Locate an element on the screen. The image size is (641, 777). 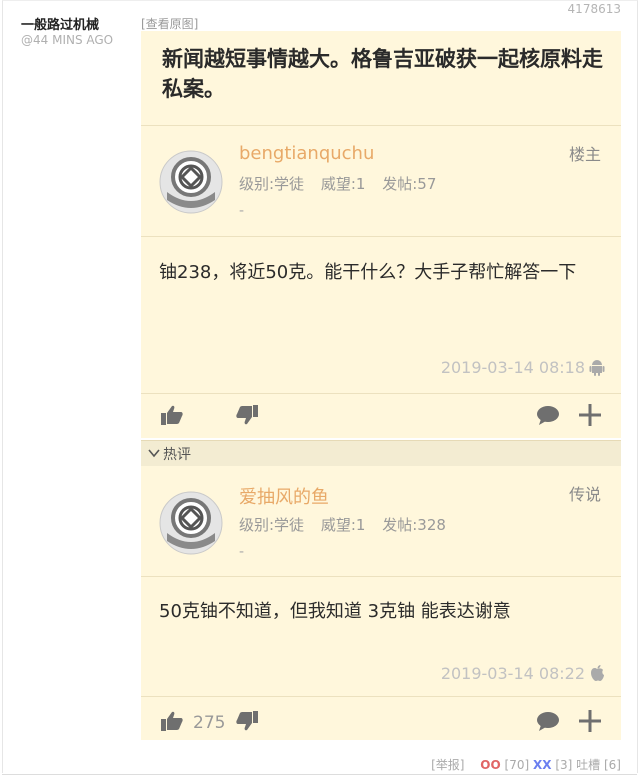
comment-user-meta: 级别:学徒 威望:1 发帖:328 is located at coordinates (348, 524).